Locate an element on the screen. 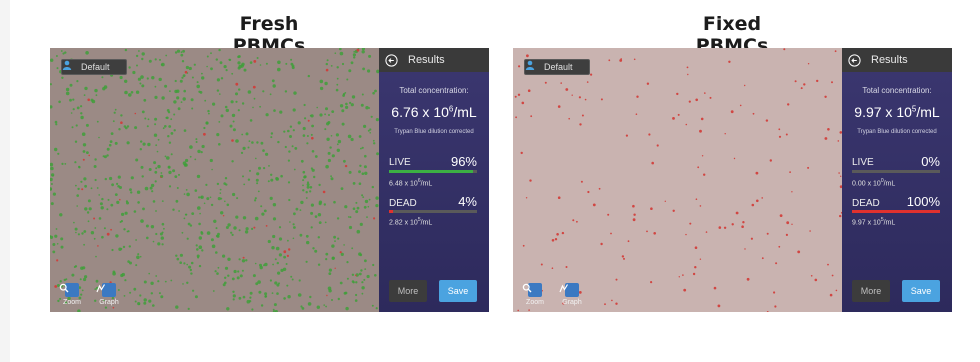  live-bar is located at coordinates (433, 171).